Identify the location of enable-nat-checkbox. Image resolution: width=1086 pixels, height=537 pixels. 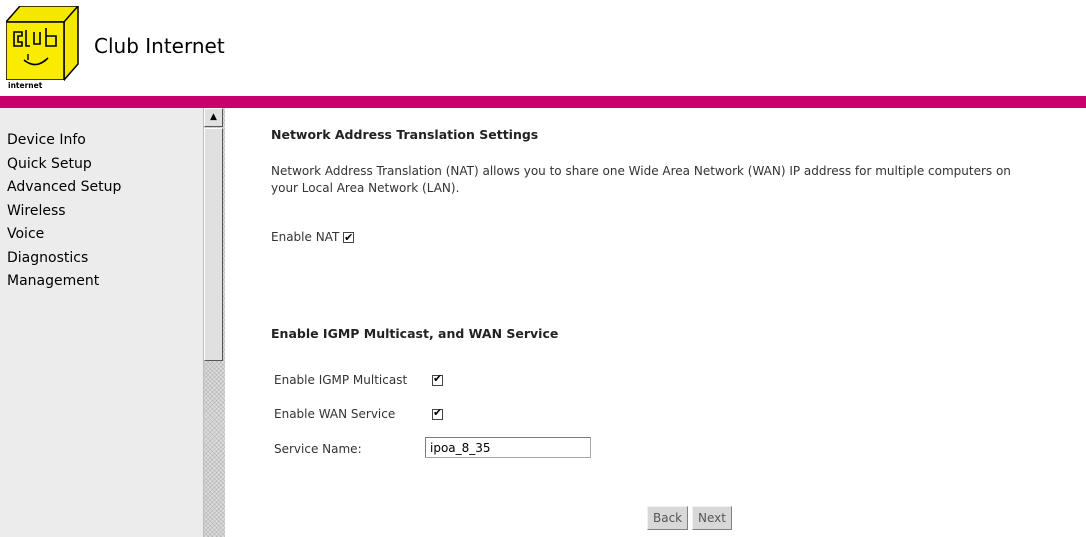
(349, 237).